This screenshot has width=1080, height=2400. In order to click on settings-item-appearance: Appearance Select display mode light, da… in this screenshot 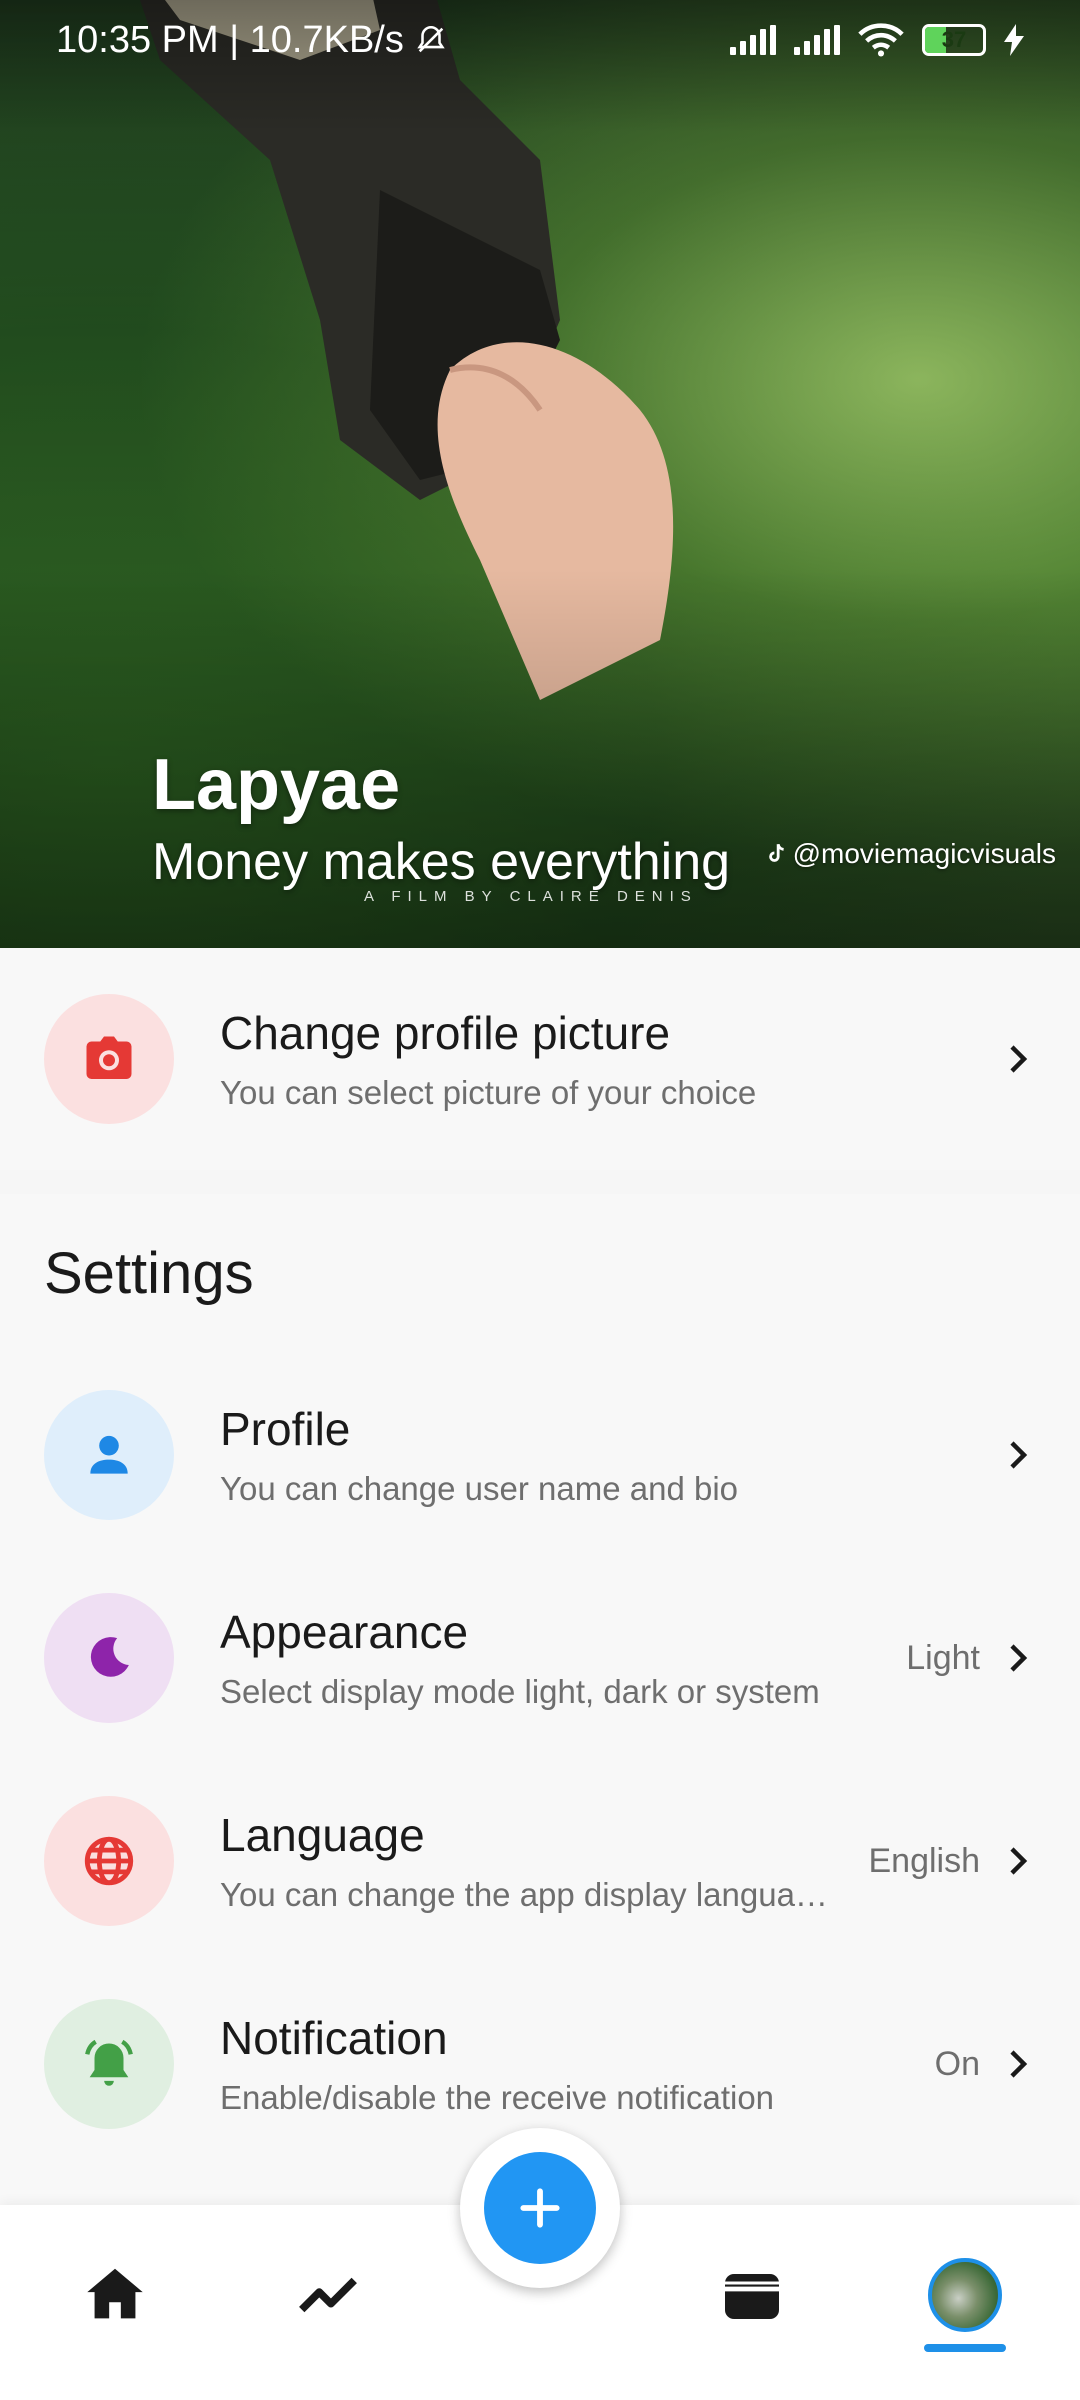, I will do `click(540, 1658)`.